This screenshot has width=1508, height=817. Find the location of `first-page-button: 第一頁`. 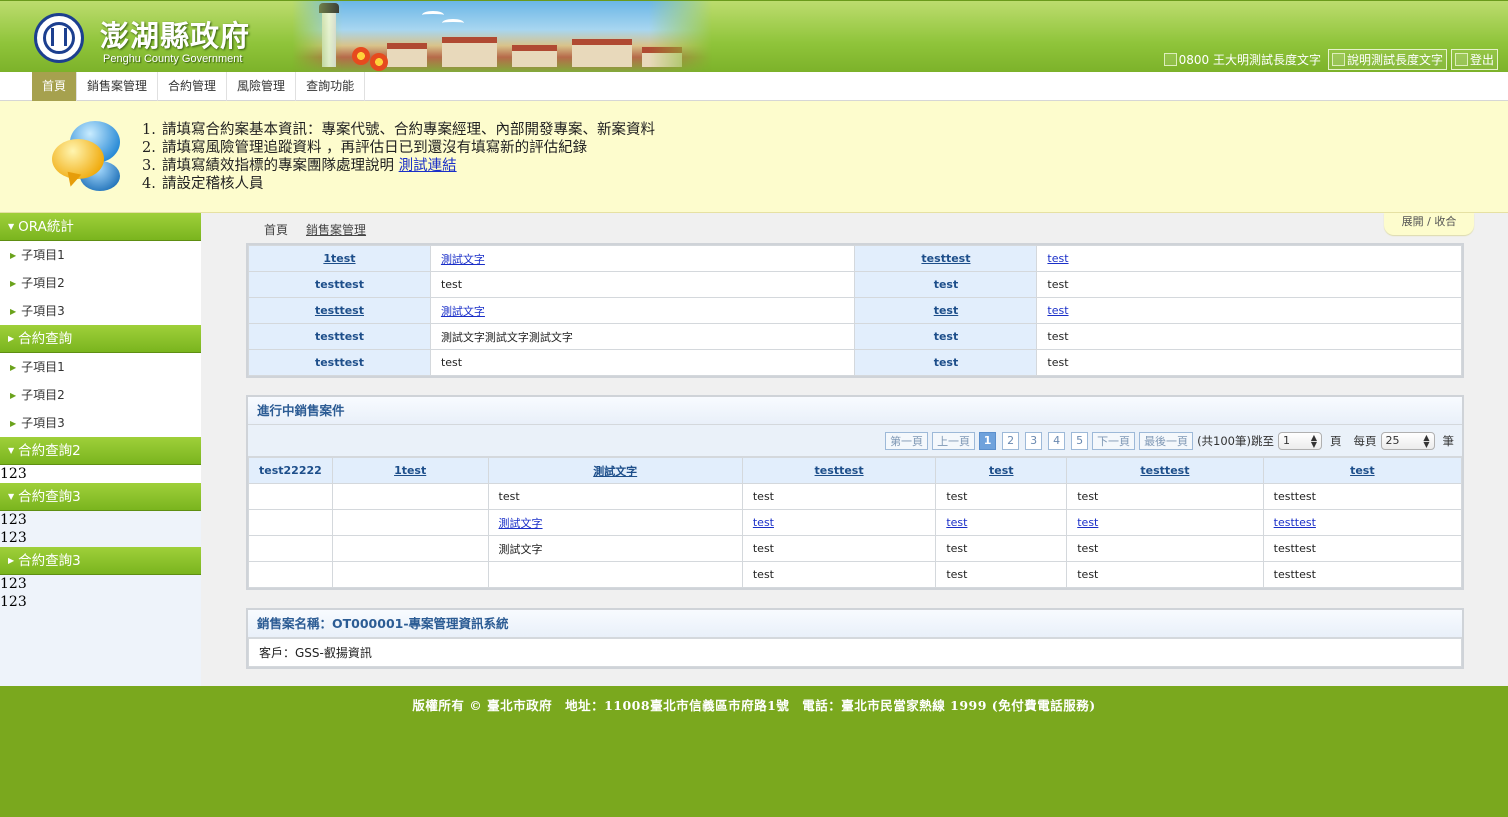

first-page-button: 第一頁 is located at coordinates (907, 440).